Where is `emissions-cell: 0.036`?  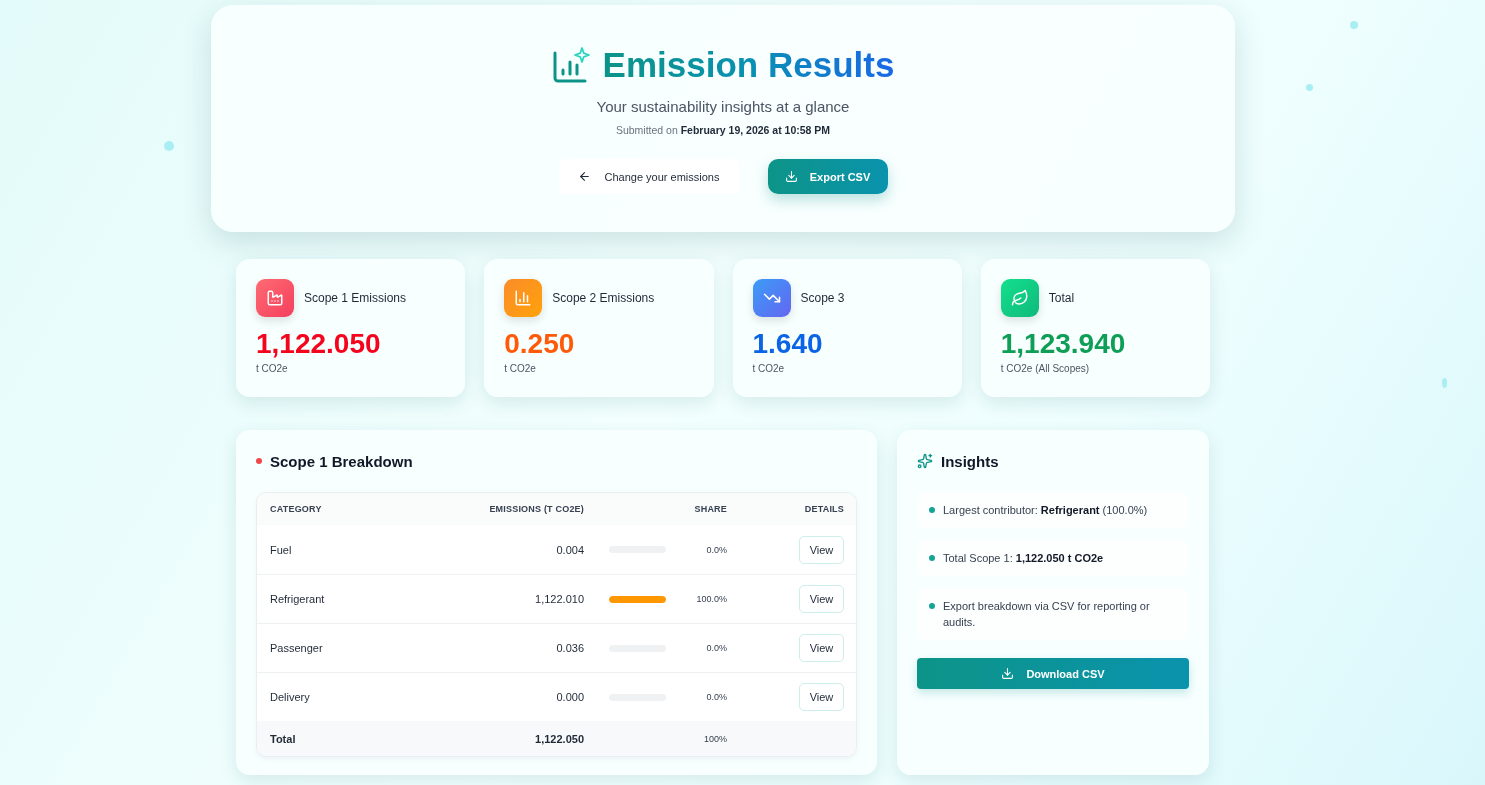 emissions-cell: 0.036 is located at coordinates (570, 648).